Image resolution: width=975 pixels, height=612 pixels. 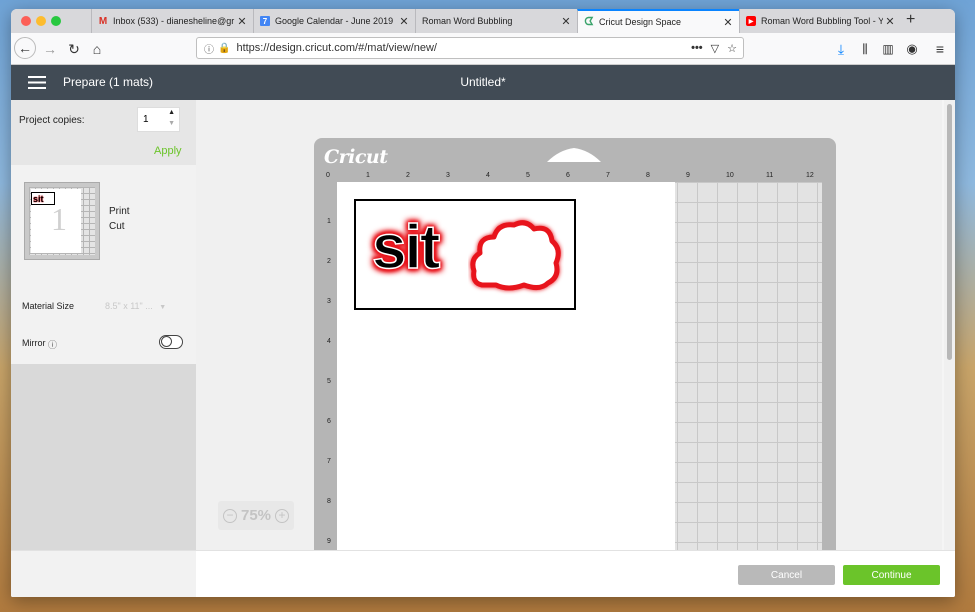 I want to click on design-bounding-box: sit, so click(x=465, y=254).